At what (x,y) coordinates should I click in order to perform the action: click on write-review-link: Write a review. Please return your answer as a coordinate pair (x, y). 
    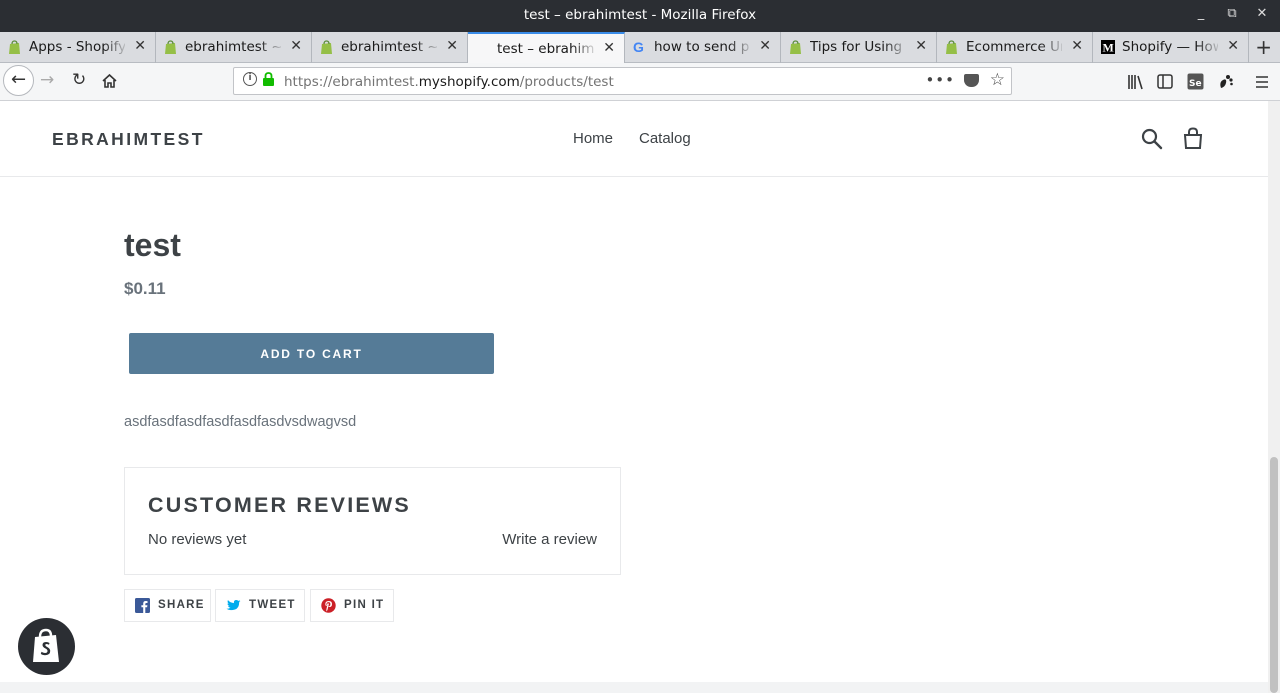
    Looking at the image, I should click on (549, 539).